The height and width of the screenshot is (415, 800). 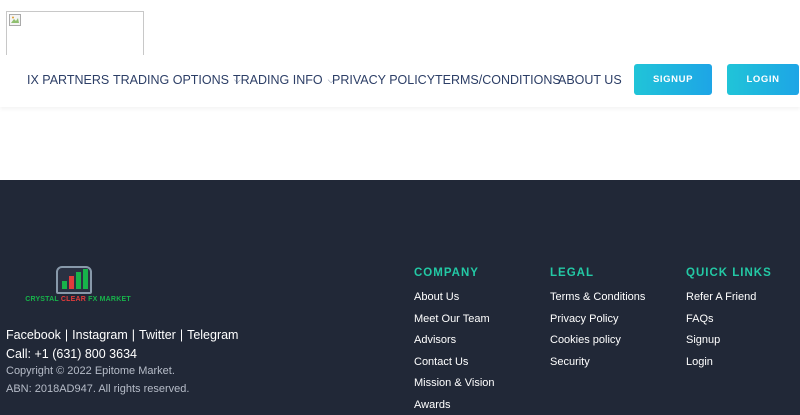 I want to click on nav-trading-options: TRADING OPTIONS ⌵, so click(x=177, y=80).